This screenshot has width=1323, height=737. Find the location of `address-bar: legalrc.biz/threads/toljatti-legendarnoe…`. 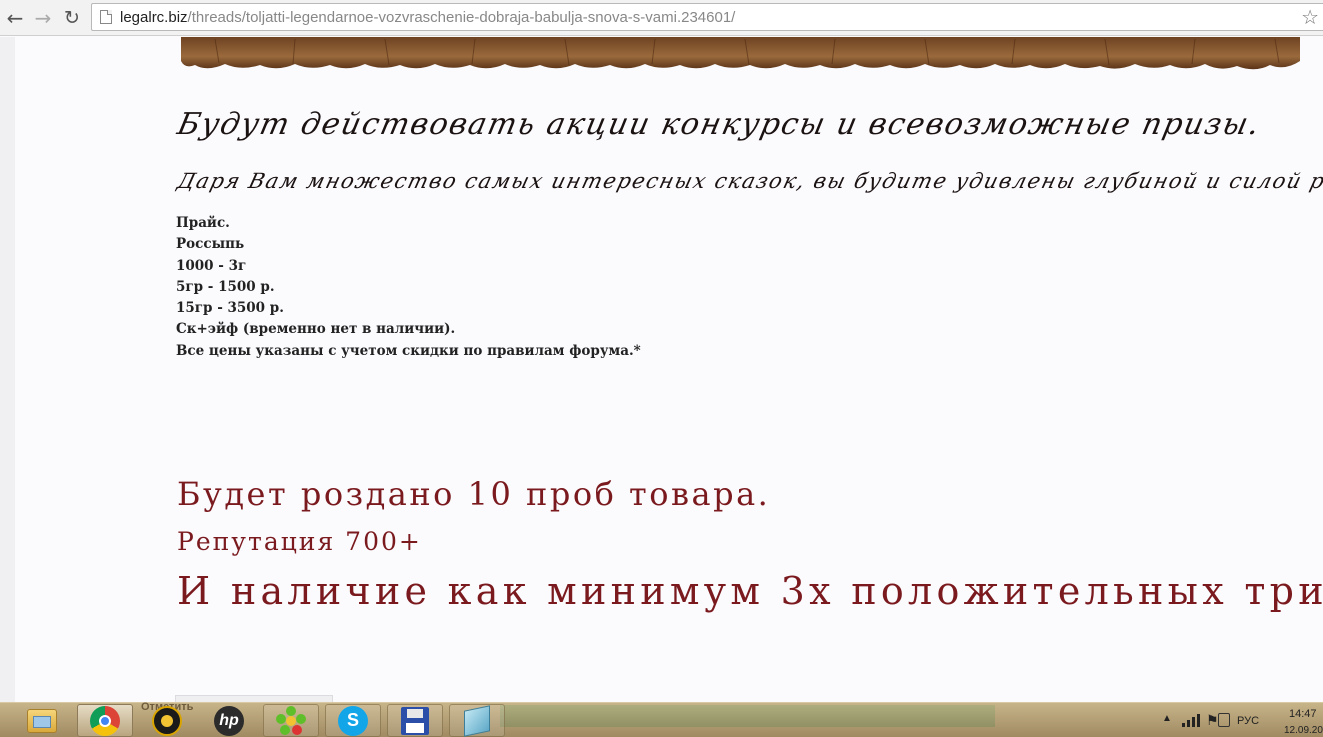

address-bar: legalrc.biz/threads/toljatti-legendarnoe… is located at coordinates (707, 17).